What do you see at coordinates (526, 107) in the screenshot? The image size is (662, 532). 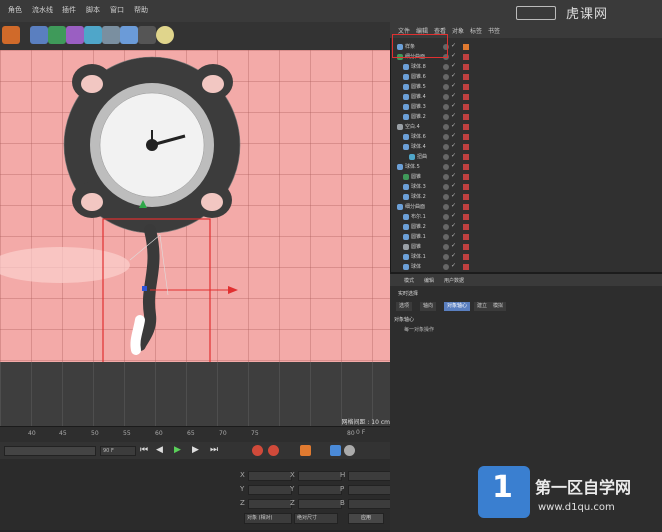 I see `object-row: 圆锥.3 ✓` at bounding box center [526, 107].